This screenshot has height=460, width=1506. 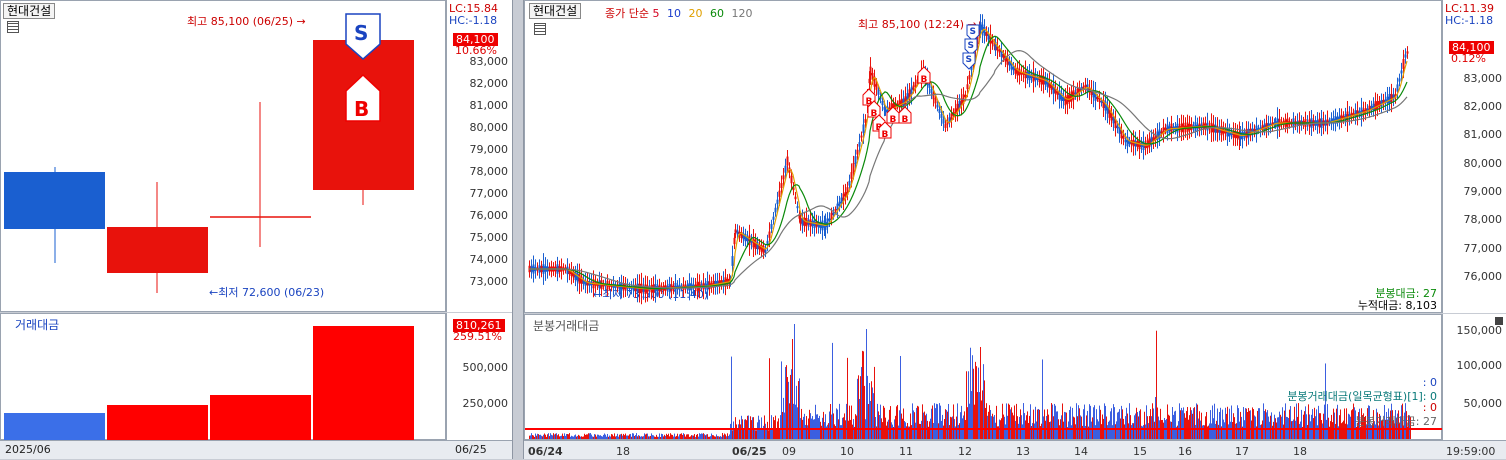 What do you see at coordinates (223, 376) in the screenshot?
I see `daily-volume-pane: 거래대금` at bounding box center [223, 376].